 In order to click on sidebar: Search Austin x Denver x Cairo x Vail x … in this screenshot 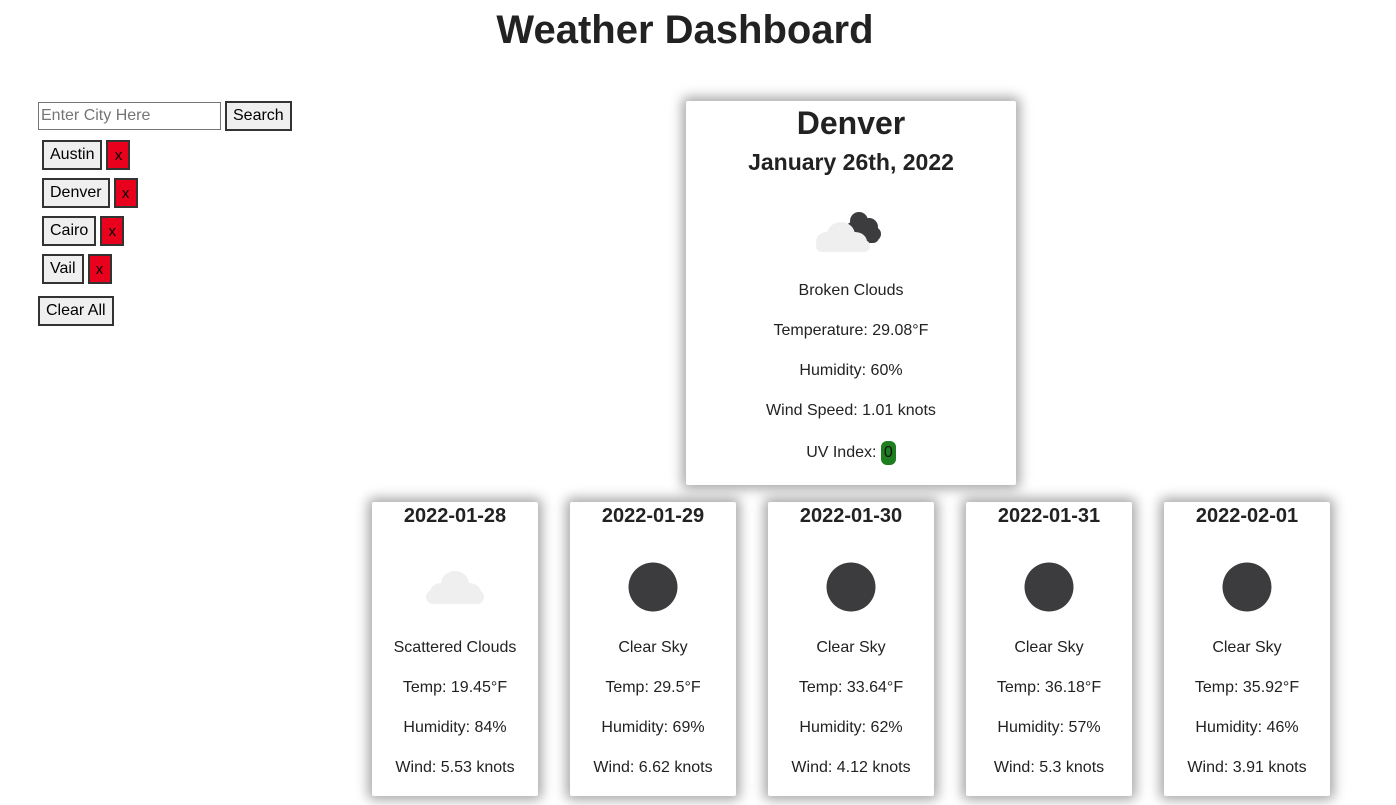, I will do `click(188, 213)`.